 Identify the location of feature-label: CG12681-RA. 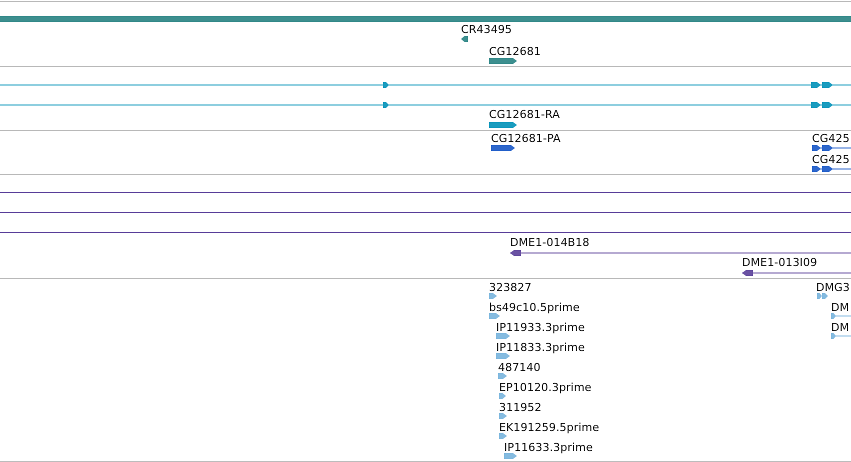
(524, 114).